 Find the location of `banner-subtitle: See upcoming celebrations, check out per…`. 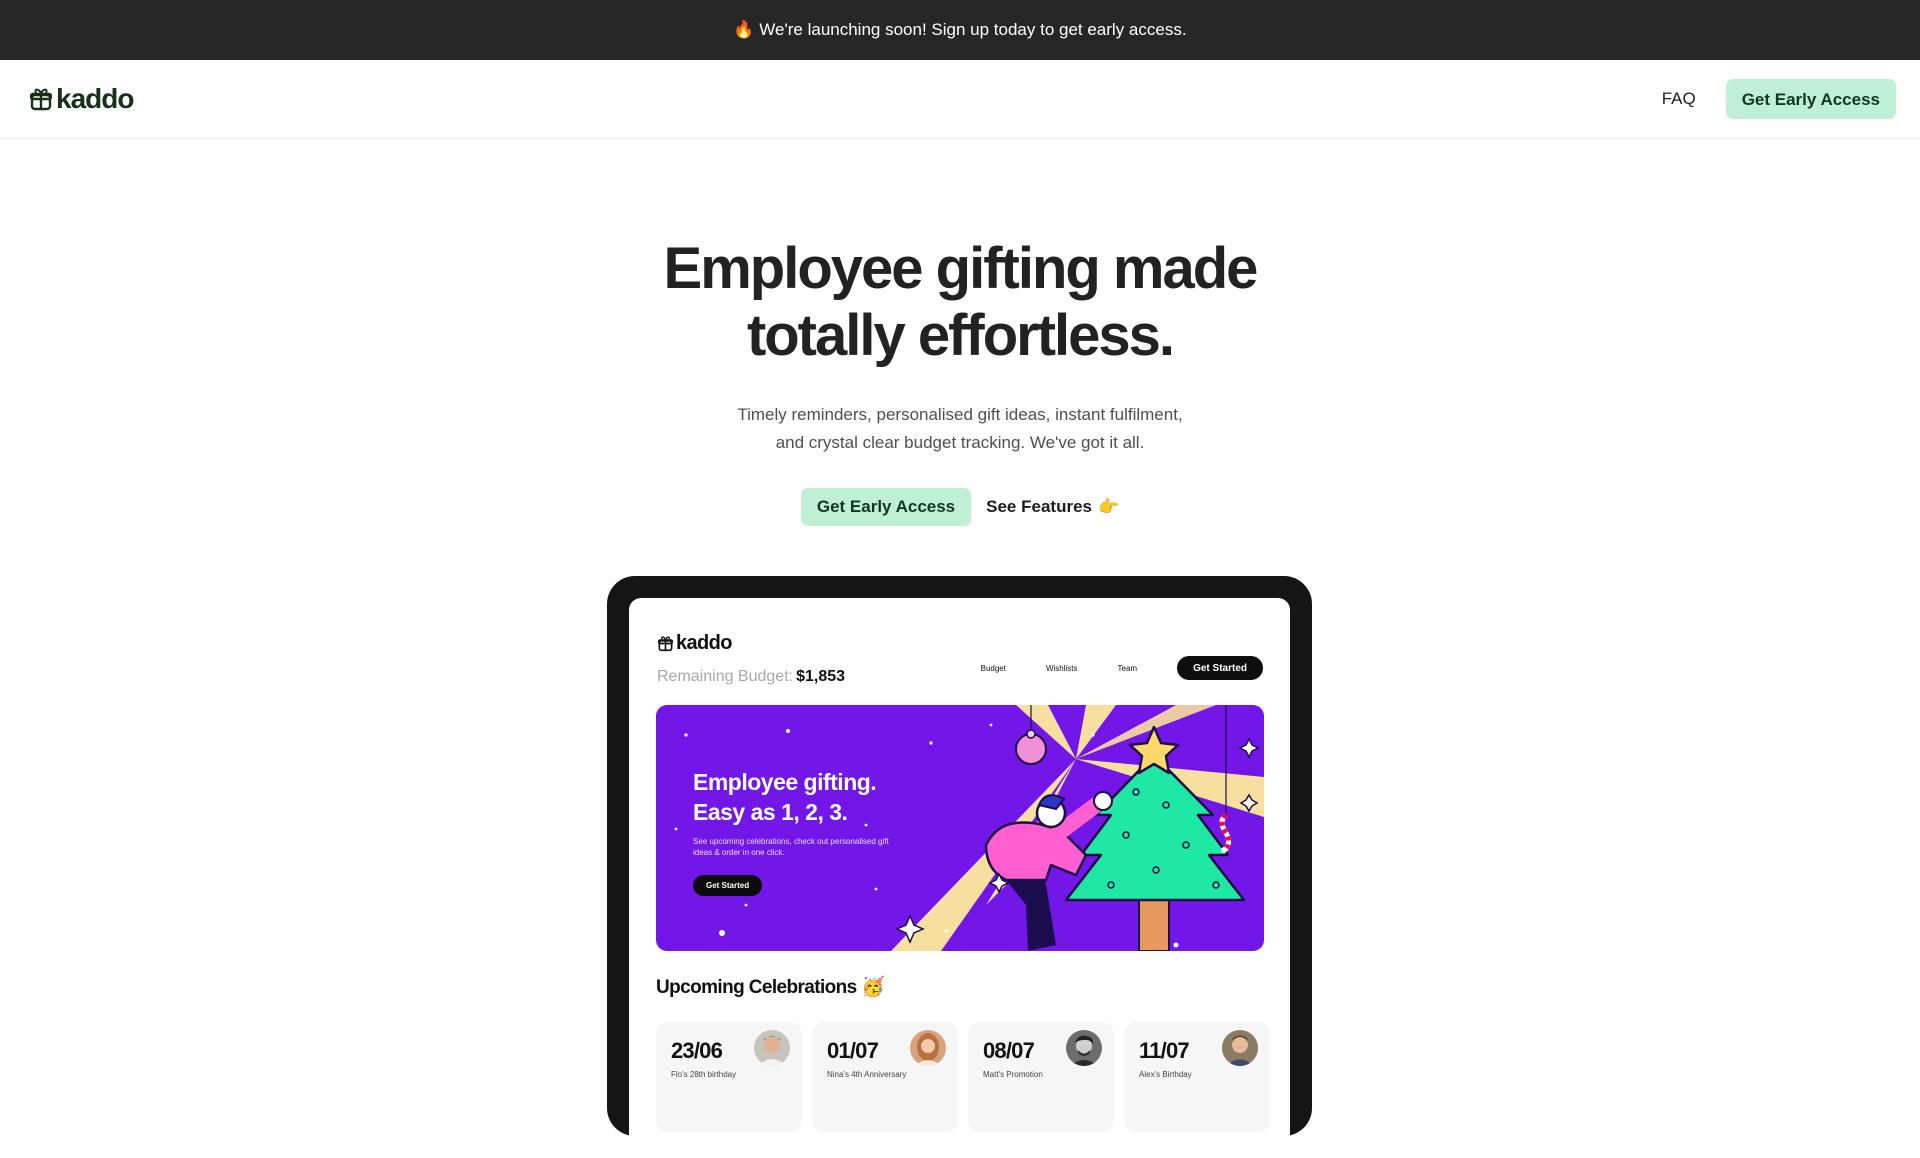

banner-subtitle: See upcoming celebrations, check out per… is located at coordinates (791, 847).